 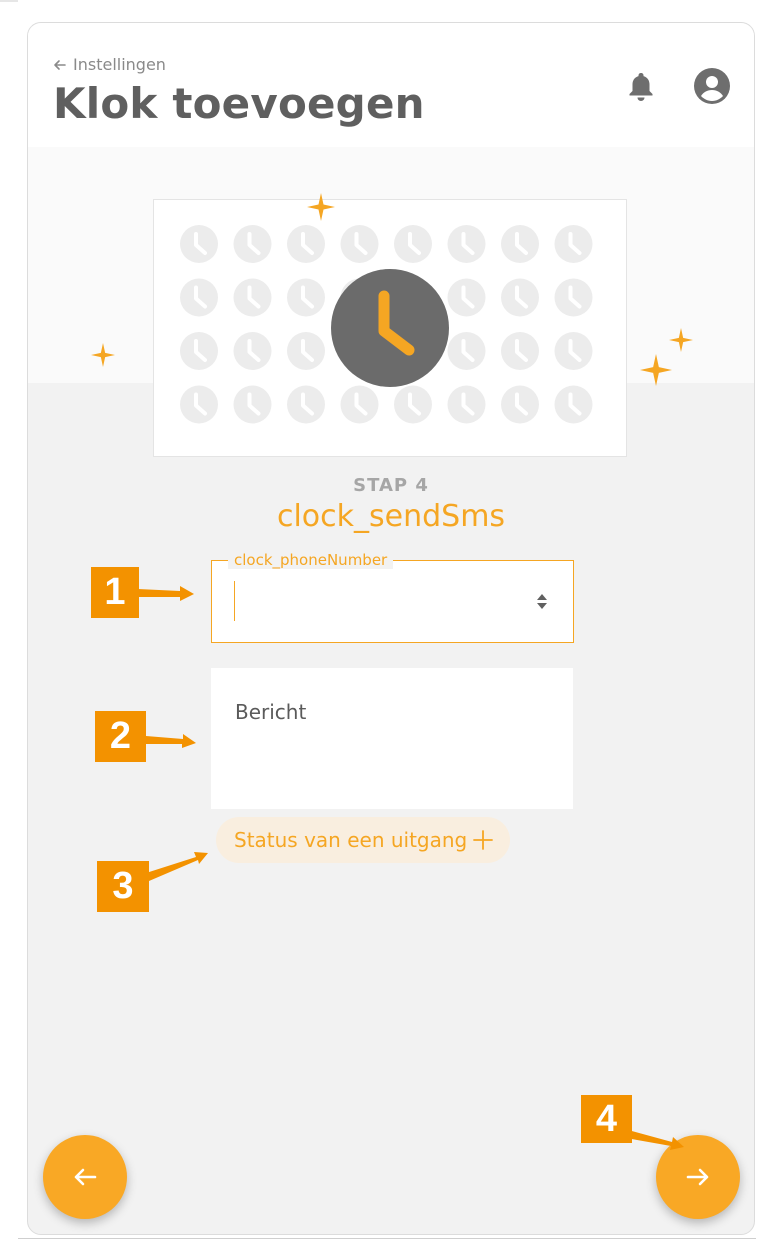 I want to click on spinner-up-icon, so click(x=542, y=596).